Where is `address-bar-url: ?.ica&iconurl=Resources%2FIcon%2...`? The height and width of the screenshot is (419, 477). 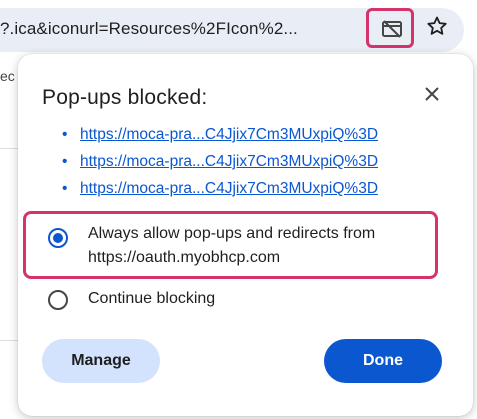 address-bar-url: ?.ica&iconurl=Resources%2FIcon%2... is located at coordinates (149, 29).